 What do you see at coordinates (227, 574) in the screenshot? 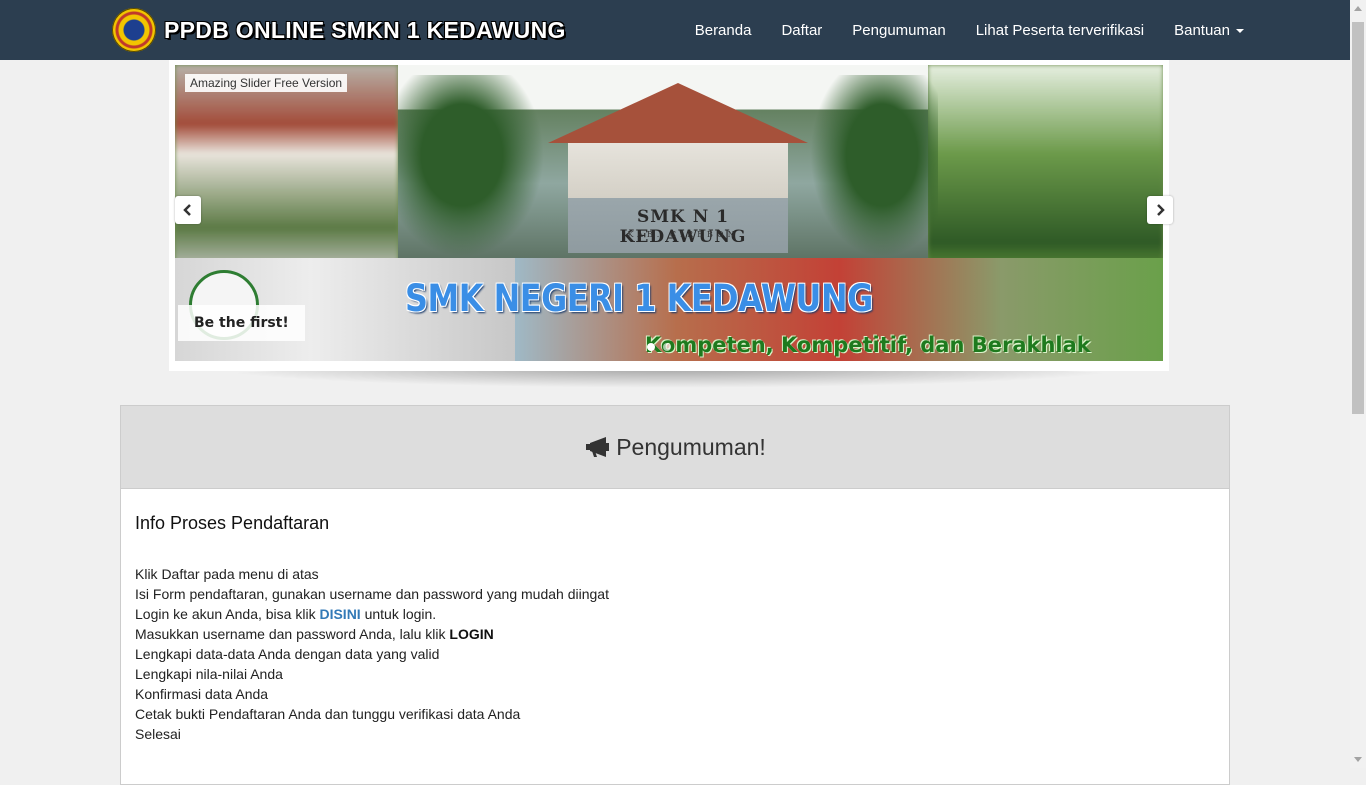
I see `step-1: Klik Daftar pada menu di atas` at bounding box center [227, 574].